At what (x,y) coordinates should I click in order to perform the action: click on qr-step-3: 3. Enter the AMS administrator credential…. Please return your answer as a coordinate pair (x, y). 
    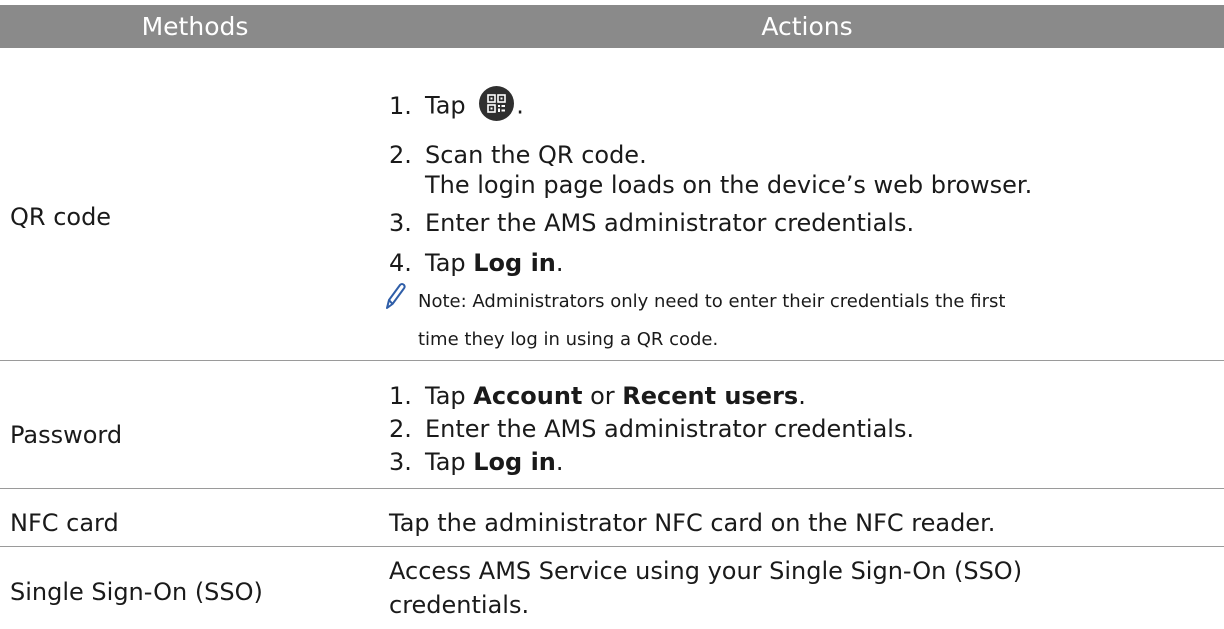
    Looking at the image, I should click on (652, 223).